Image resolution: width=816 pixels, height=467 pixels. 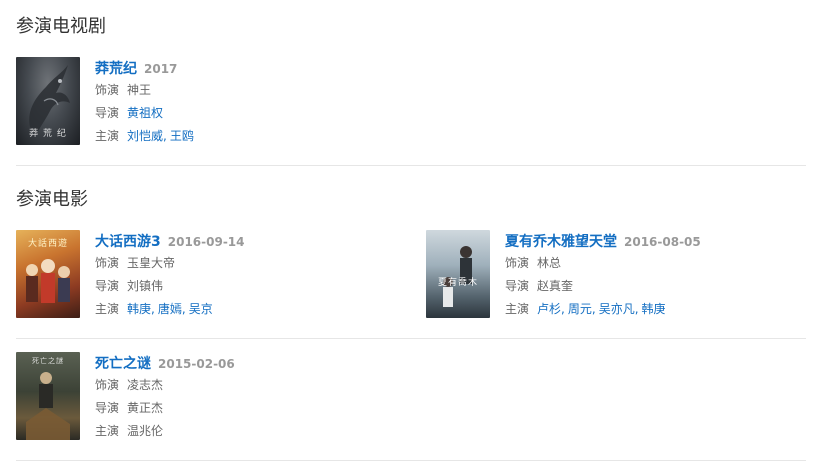 What do you see at coordinates (206, 102) in the screenshot?
I see `tv-card: 莽 荒 纪 莽荒纪 2017 饰演 神王 导演 黄祖权 主演 刘恺威, 王鸥` at bounding box center [206, 102].